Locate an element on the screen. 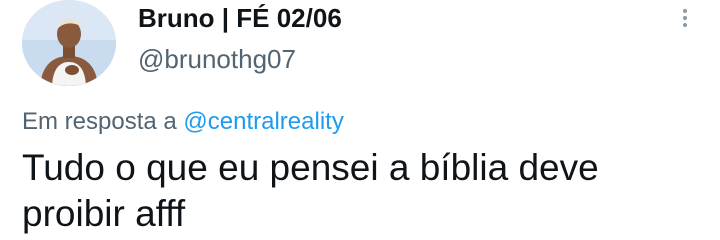  avatar is located at coordinates (69, 43).